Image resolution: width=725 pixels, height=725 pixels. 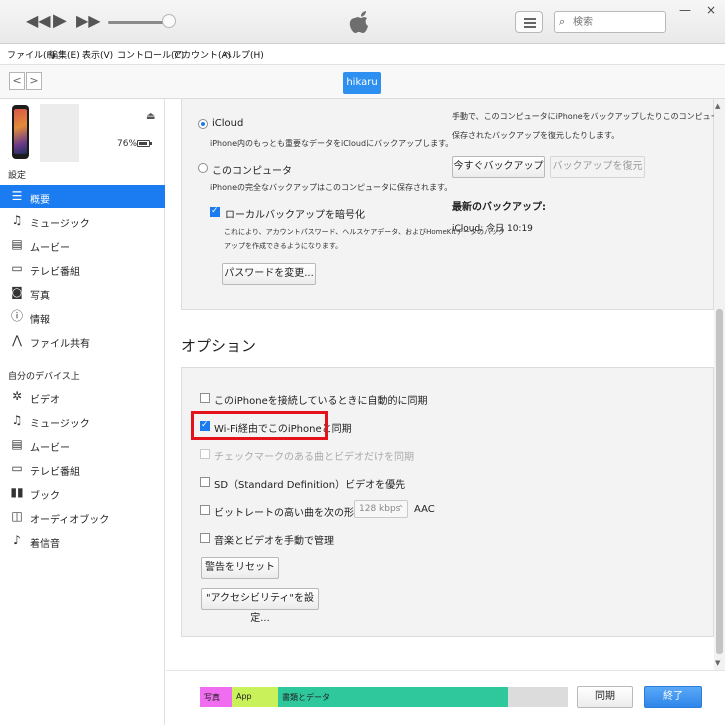 I want to click on capacity-label: 写真, so click(x=212, y=697).